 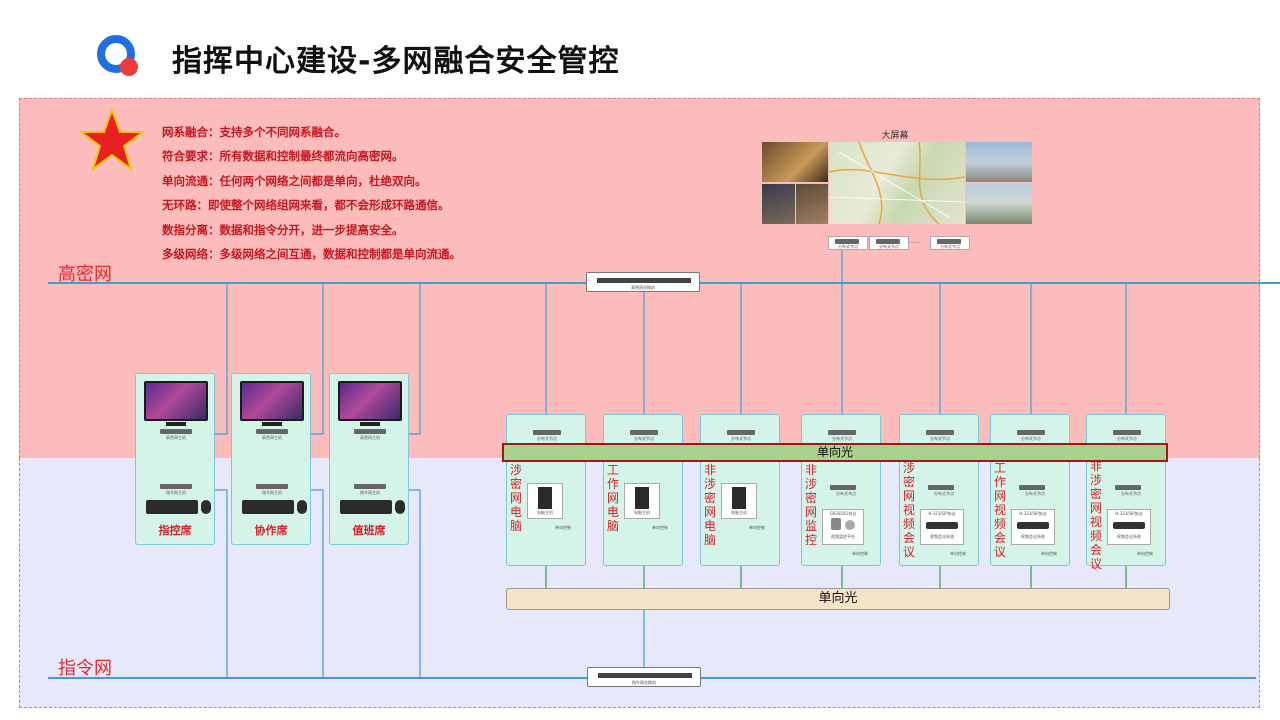 What do you see at coordinates (999, 204) in the screenshot?
I see `city-image` at bounding box center [999, 204].